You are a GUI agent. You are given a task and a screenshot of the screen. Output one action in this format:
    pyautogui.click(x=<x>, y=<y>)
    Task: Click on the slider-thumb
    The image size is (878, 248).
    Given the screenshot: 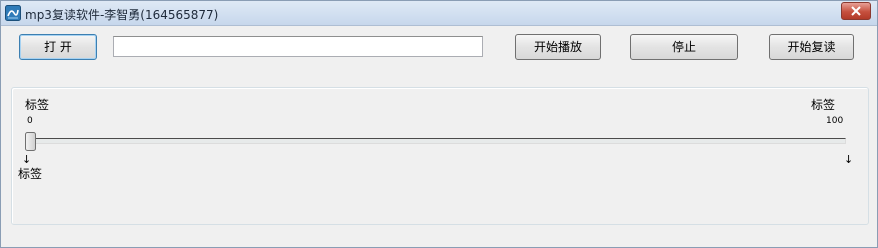 What is the action you would take?
    pyautogui.click(x=30, y=141)
    